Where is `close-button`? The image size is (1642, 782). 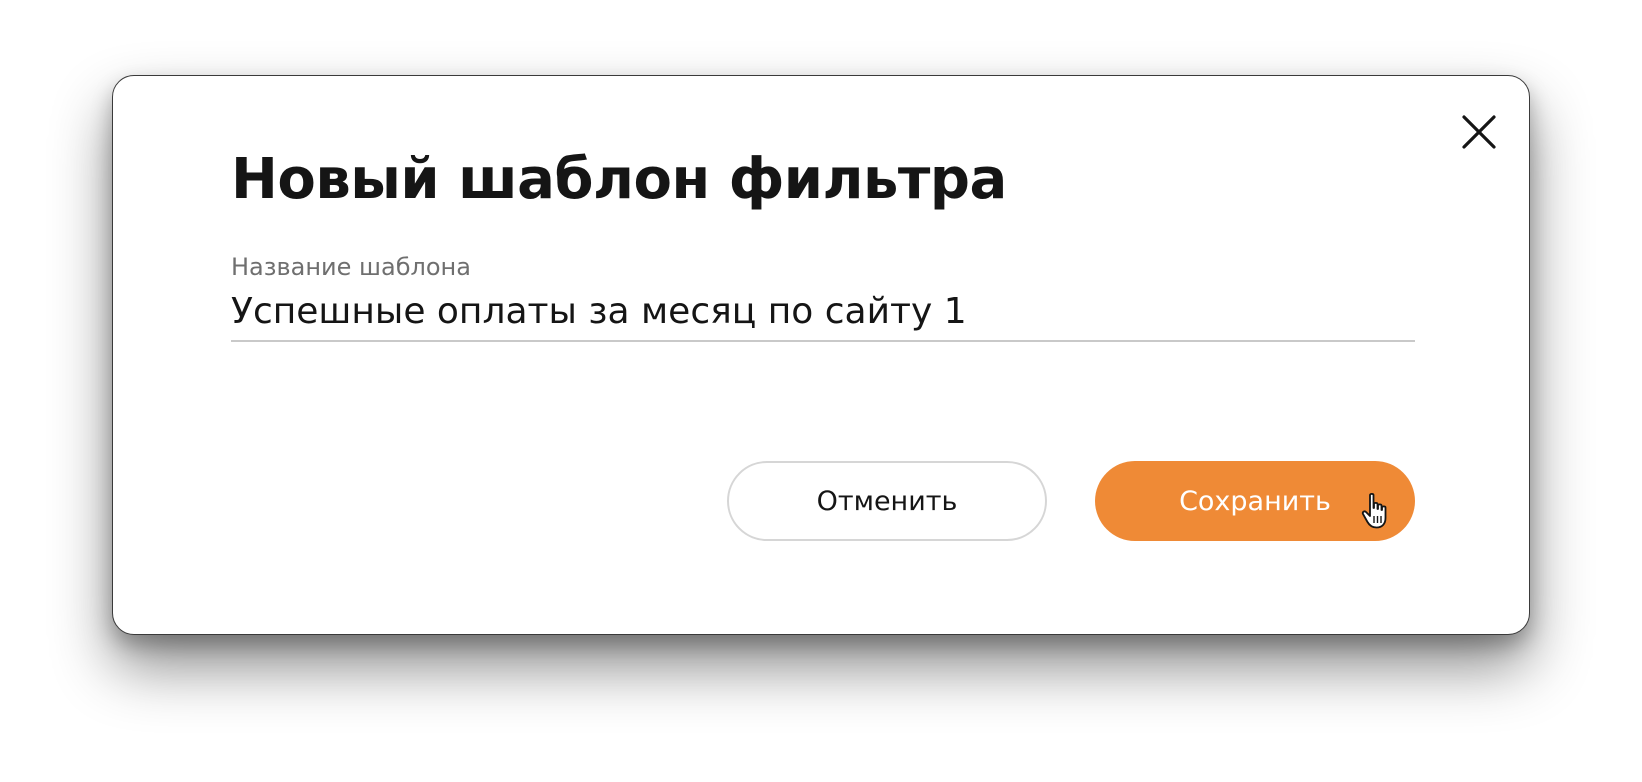
close-button is located at coordinates (1479, 132).